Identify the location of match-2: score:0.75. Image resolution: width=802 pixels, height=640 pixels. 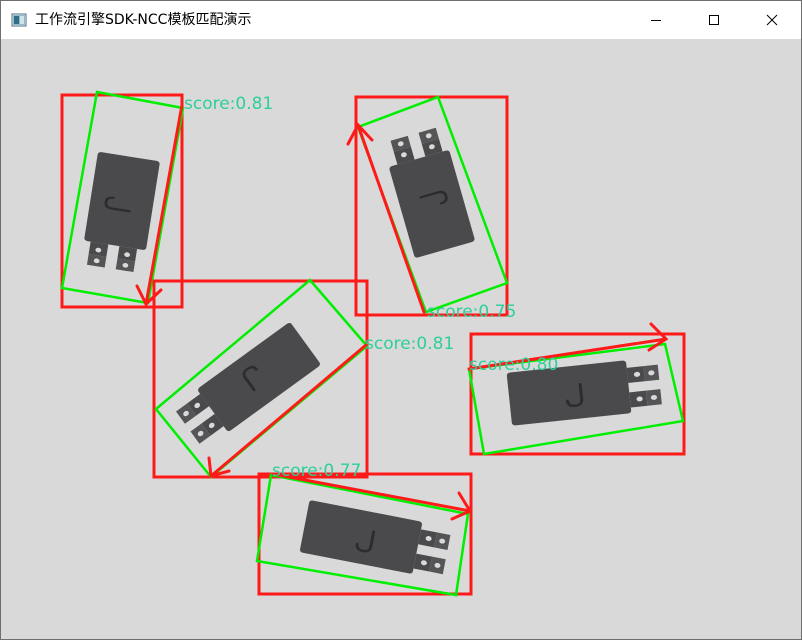
(431, 208).